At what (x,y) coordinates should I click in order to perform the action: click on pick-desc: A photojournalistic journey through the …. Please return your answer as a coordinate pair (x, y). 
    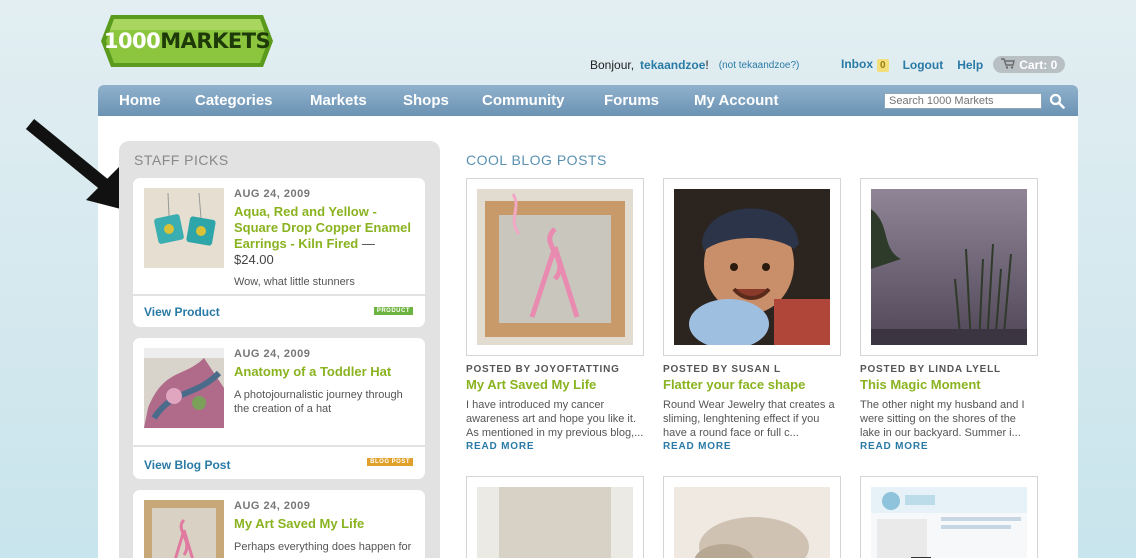
    Looking at the image, I should click on (318, 402).